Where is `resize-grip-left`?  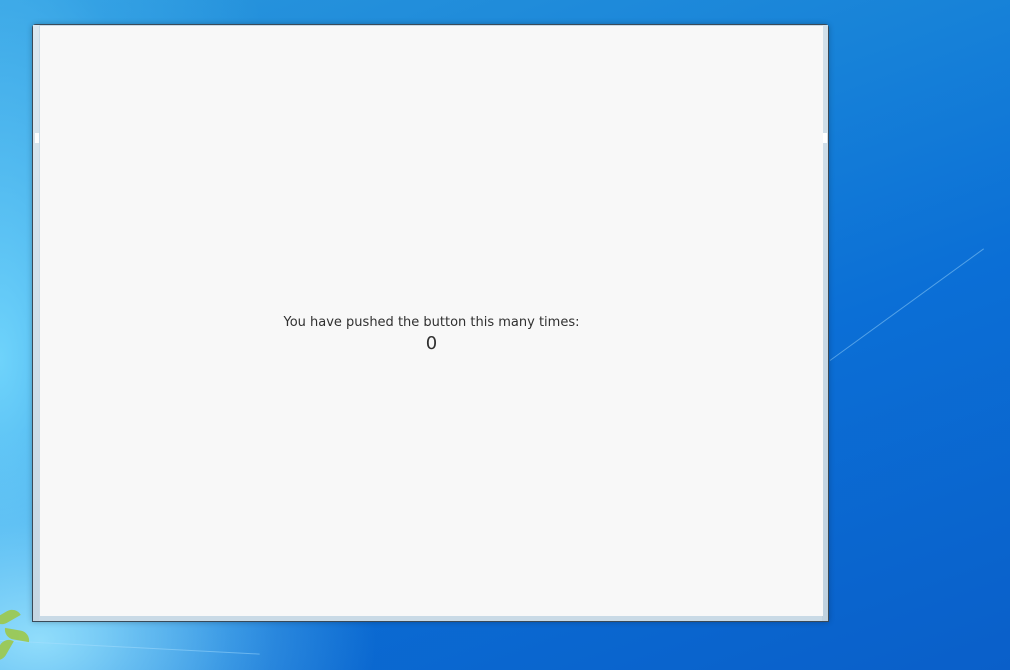
resize-grip-left is located at coordinates (37, 138).